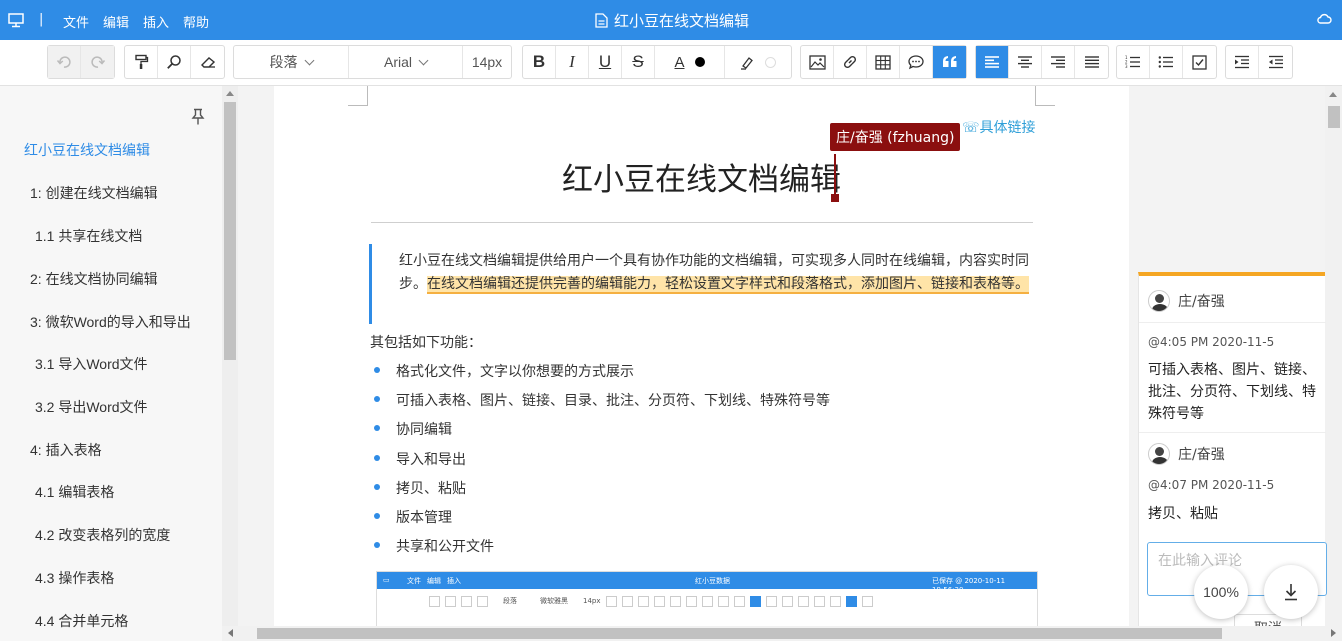 The image size is (1342, 641). I want to click on scroll-right-arrow-icon, so click(1333, 633).